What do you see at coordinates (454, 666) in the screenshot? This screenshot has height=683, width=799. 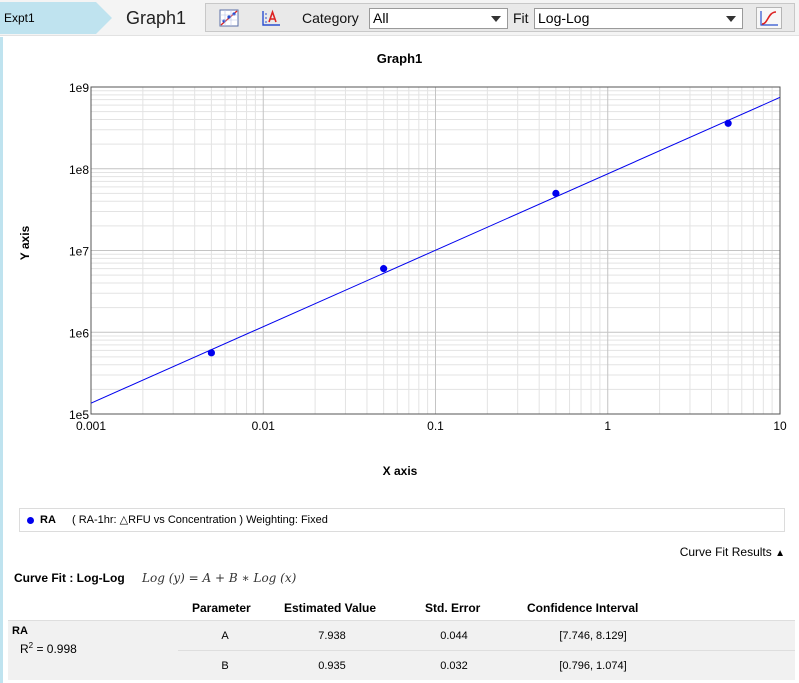 I see `stderr-cell: 0.032` at bounding box center [454, 666].